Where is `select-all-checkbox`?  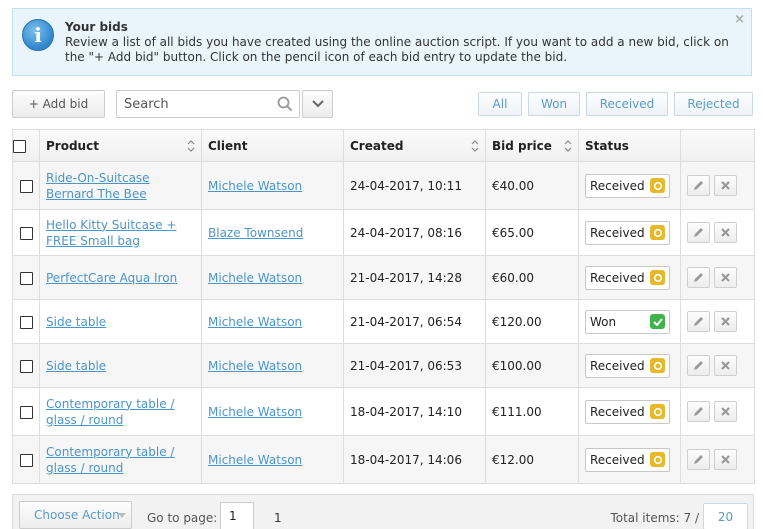
select-all-checkbox is located at coordinates (19, 146).